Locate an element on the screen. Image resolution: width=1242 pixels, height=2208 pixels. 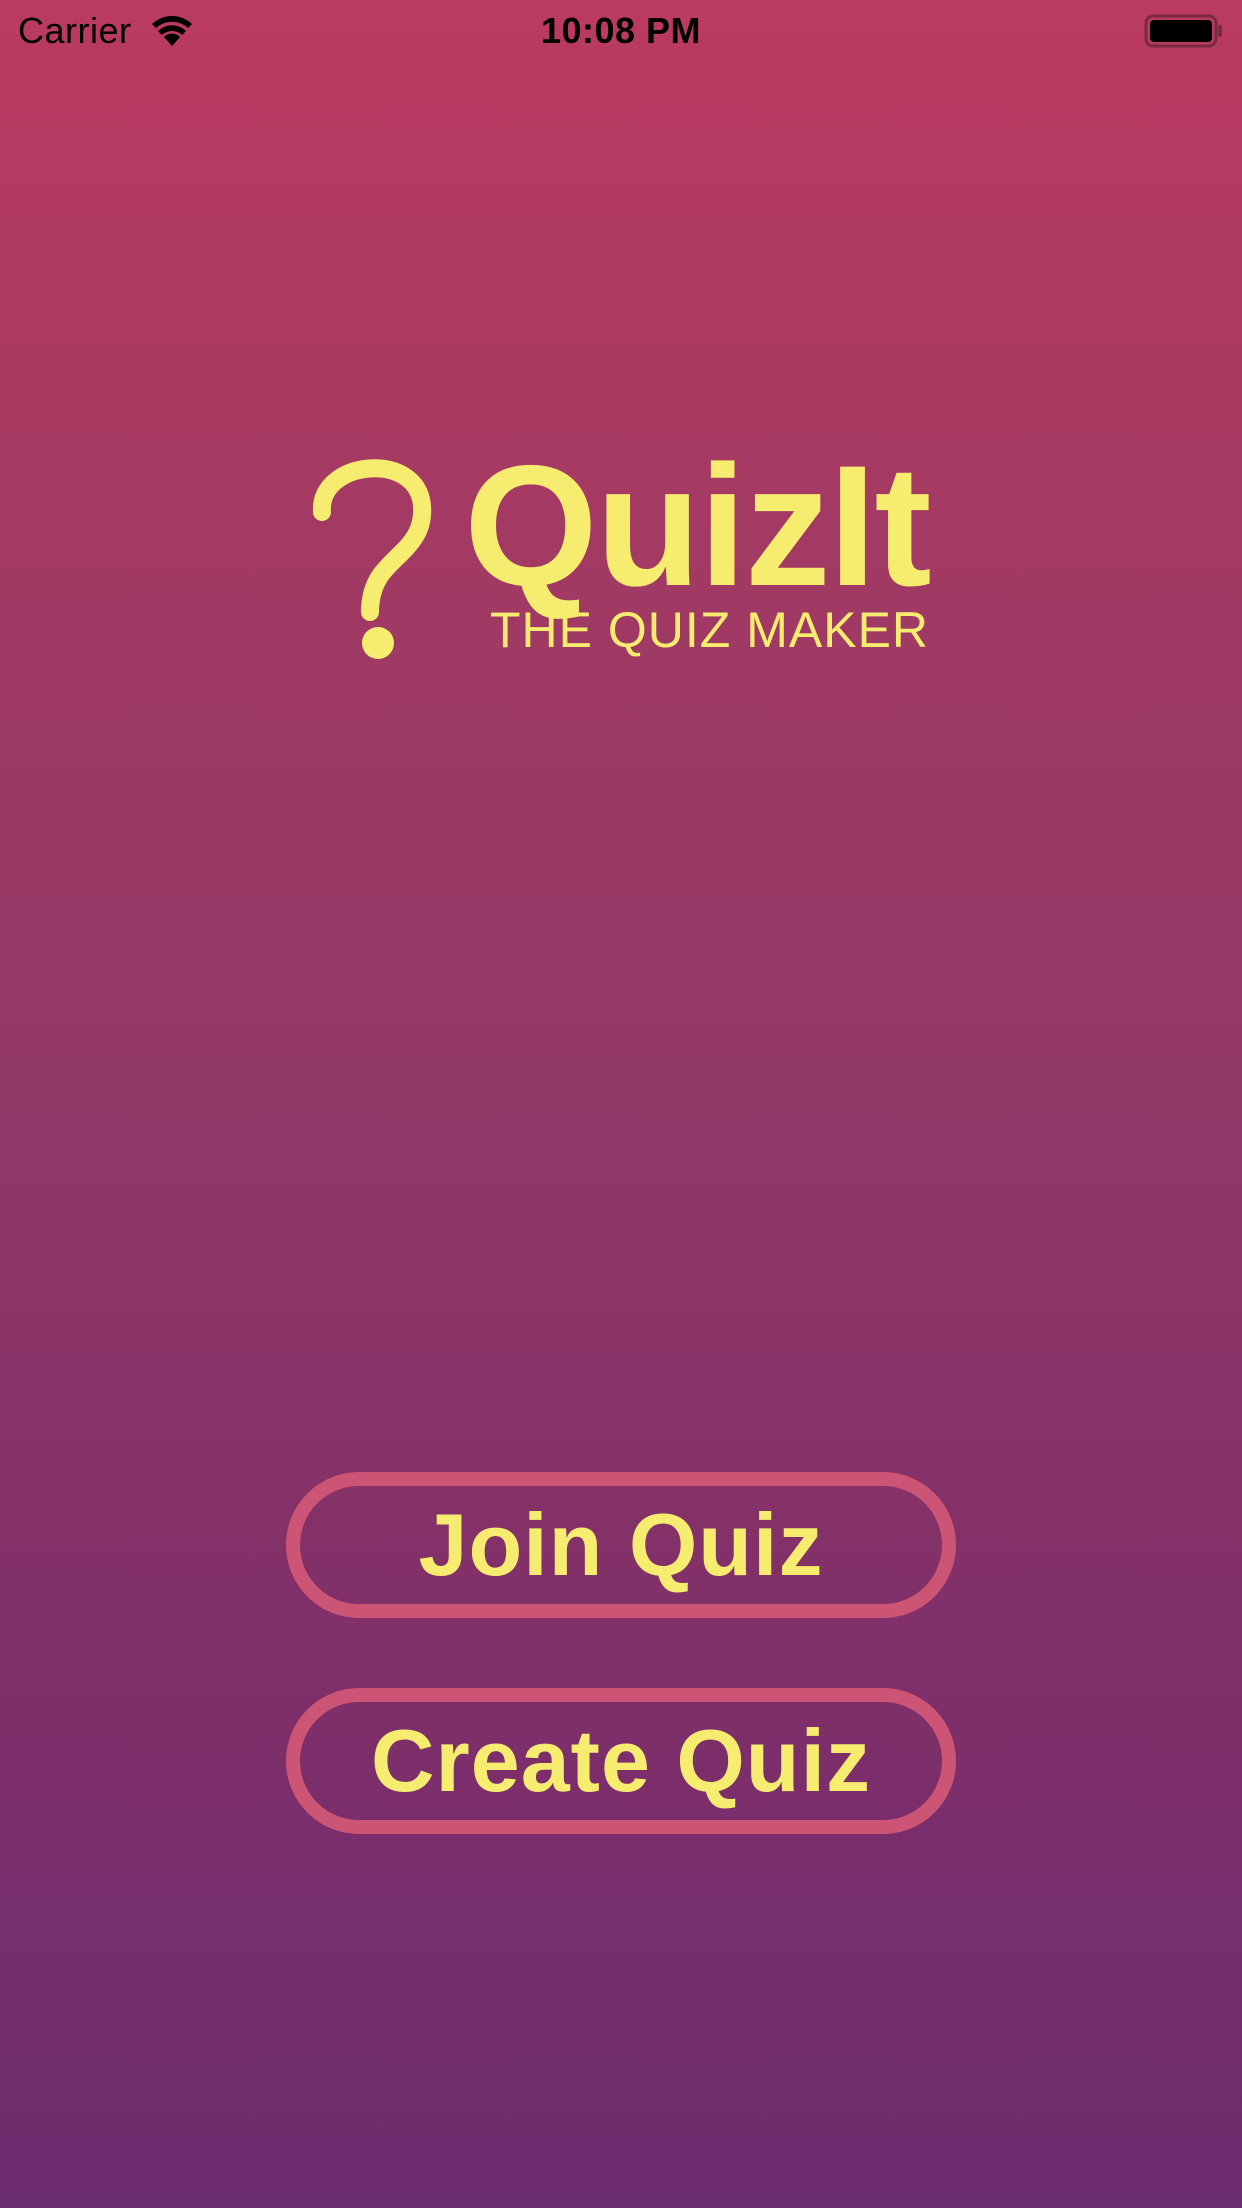
join-quiz-button: Join Quiz is located at coordinates (621, 1545).